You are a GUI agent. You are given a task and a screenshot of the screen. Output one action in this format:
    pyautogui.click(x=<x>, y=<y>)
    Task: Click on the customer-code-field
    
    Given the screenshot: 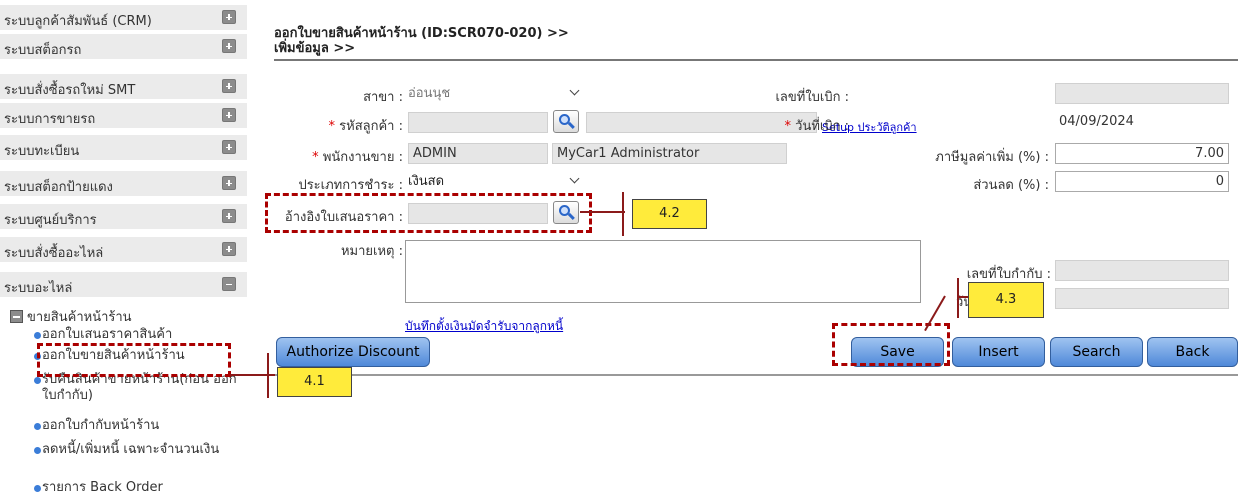 What is the action you would take?
    pyautogui.click(x=478, y=122)
    